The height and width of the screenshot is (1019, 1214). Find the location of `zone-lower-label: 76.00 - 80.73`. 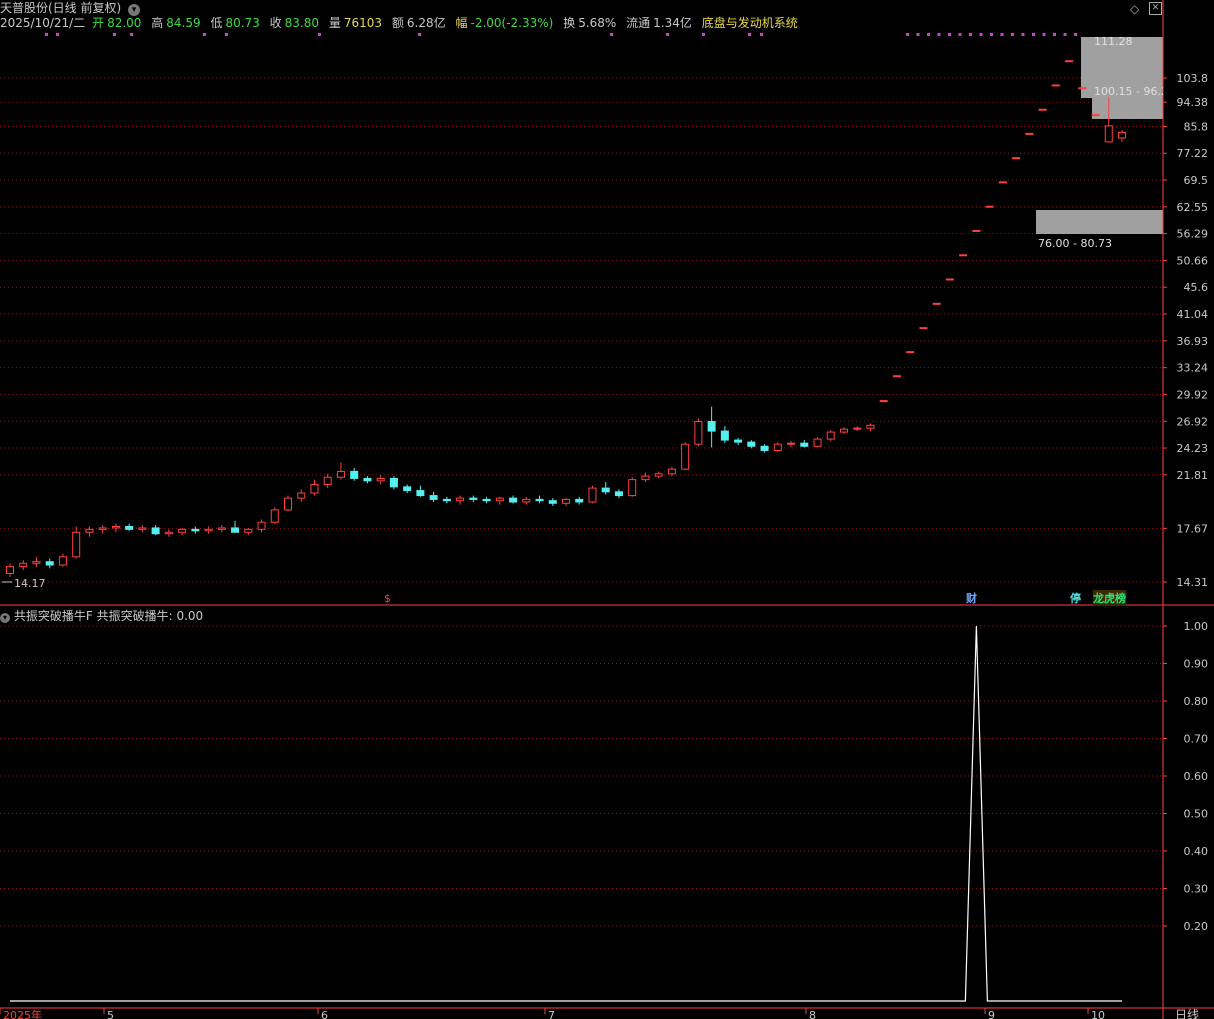

zone-lower-label: 76.00 - 80.73 is located at coordinates (1075, 243).